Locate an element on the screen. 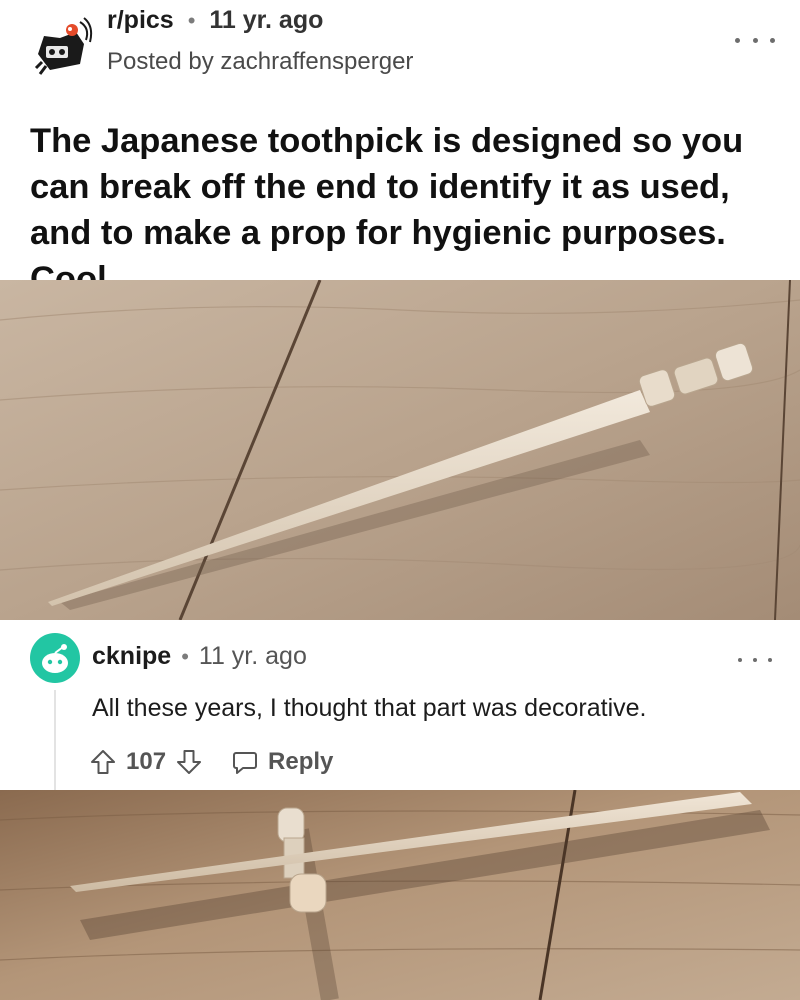 This screenshot has height=1000, width=800. reply-button: Reply is located at coordinates (282, 762).